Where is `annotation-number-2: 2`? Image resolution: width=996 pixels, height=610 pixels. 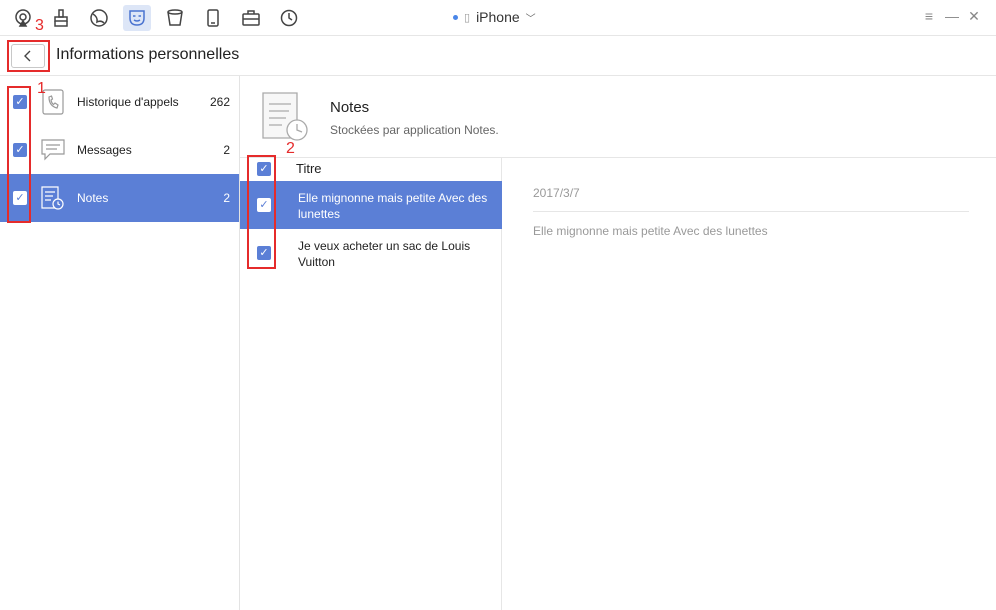
annotation-number-2: 2 is located at coordinates (290, 148).